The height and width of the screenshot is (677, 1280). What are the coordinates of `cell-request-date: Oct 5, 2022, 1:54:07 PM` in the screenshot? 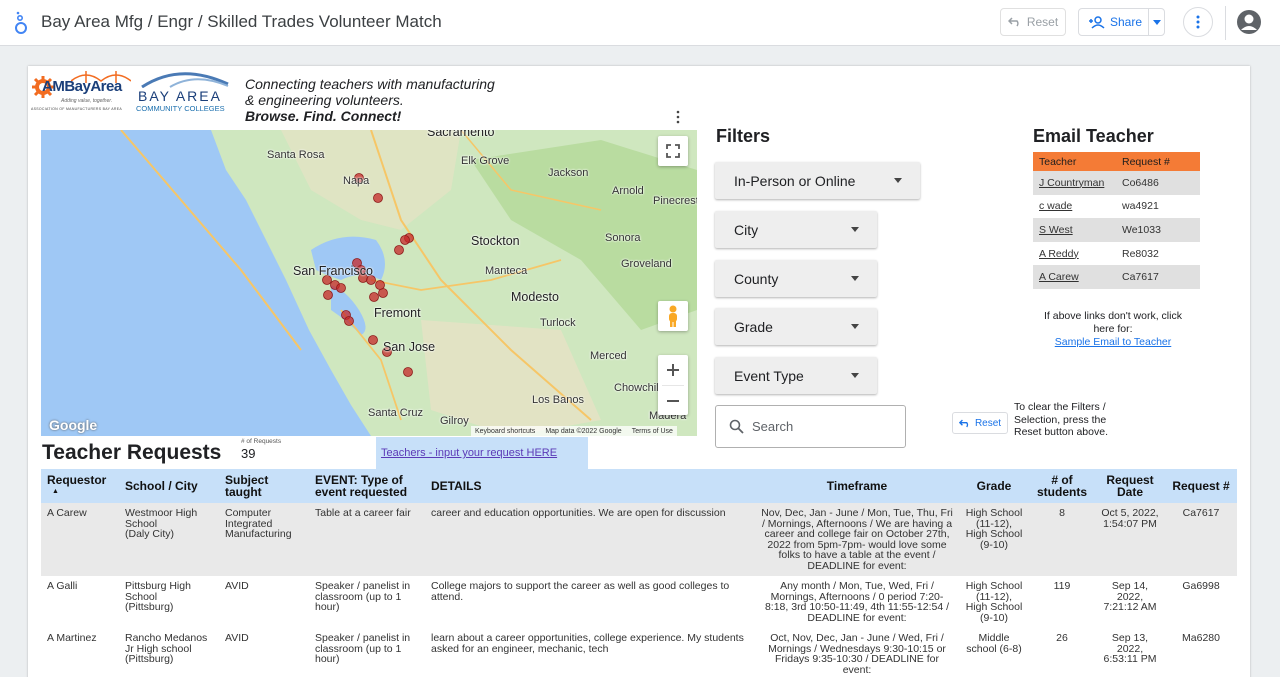 It's located at (1130, 539).